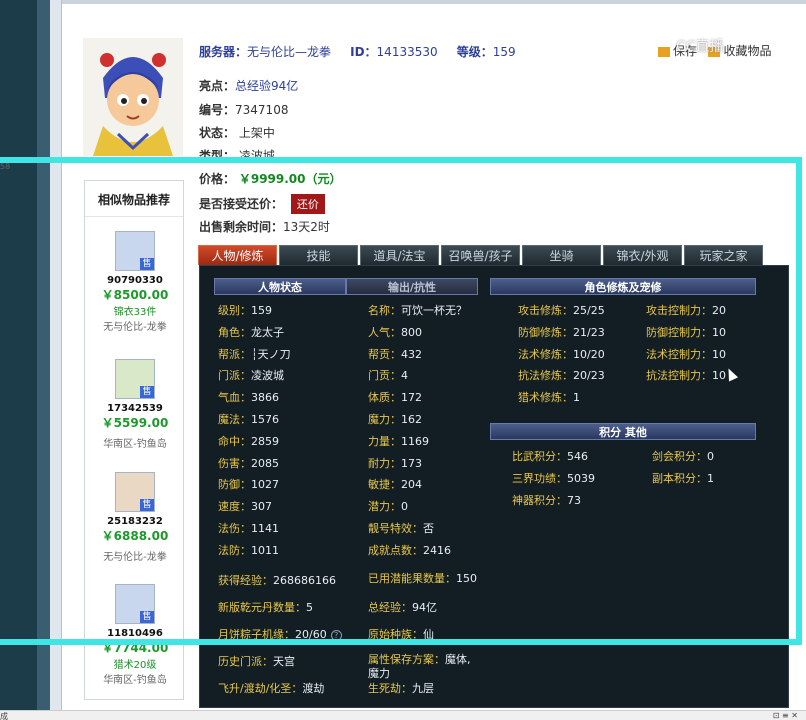 The width and height of the screenshot is (806, 720). Describe the element at coordinates (424, 667) in the screenshot. I see `stat-field: 属性保存方案：魔体,魔力` at that location.